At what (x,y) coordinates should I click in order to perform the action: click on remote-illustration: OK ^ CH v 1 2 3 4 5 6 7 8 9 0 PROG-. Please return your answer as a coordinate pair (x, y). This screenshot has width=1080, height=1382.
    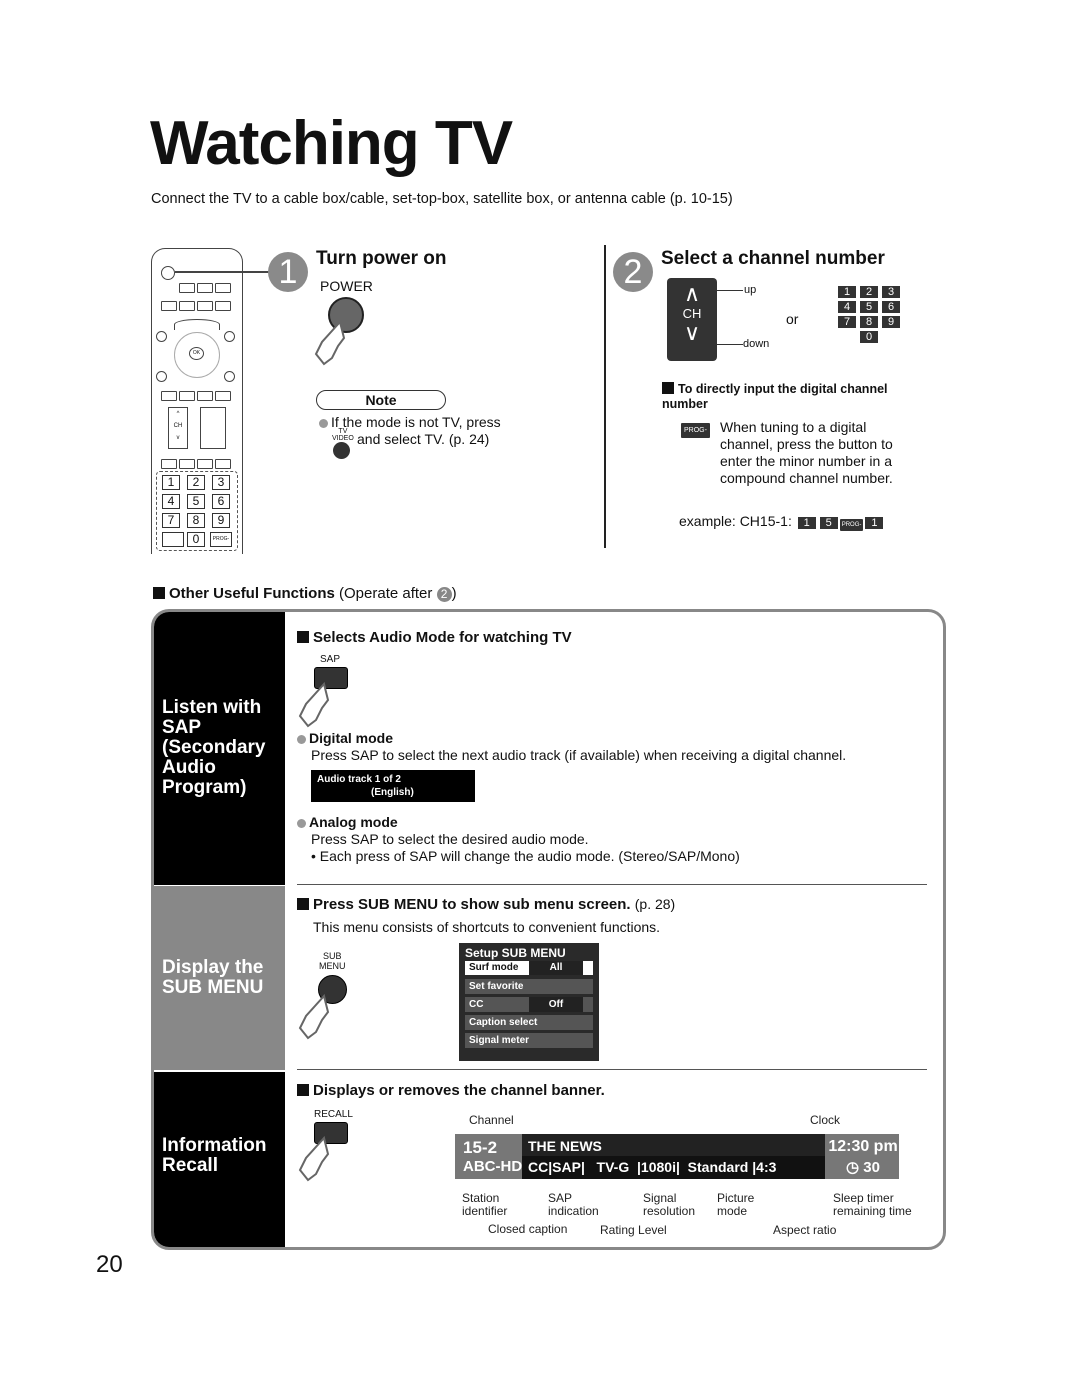
    Looking at the image, I should click on (197, 401).